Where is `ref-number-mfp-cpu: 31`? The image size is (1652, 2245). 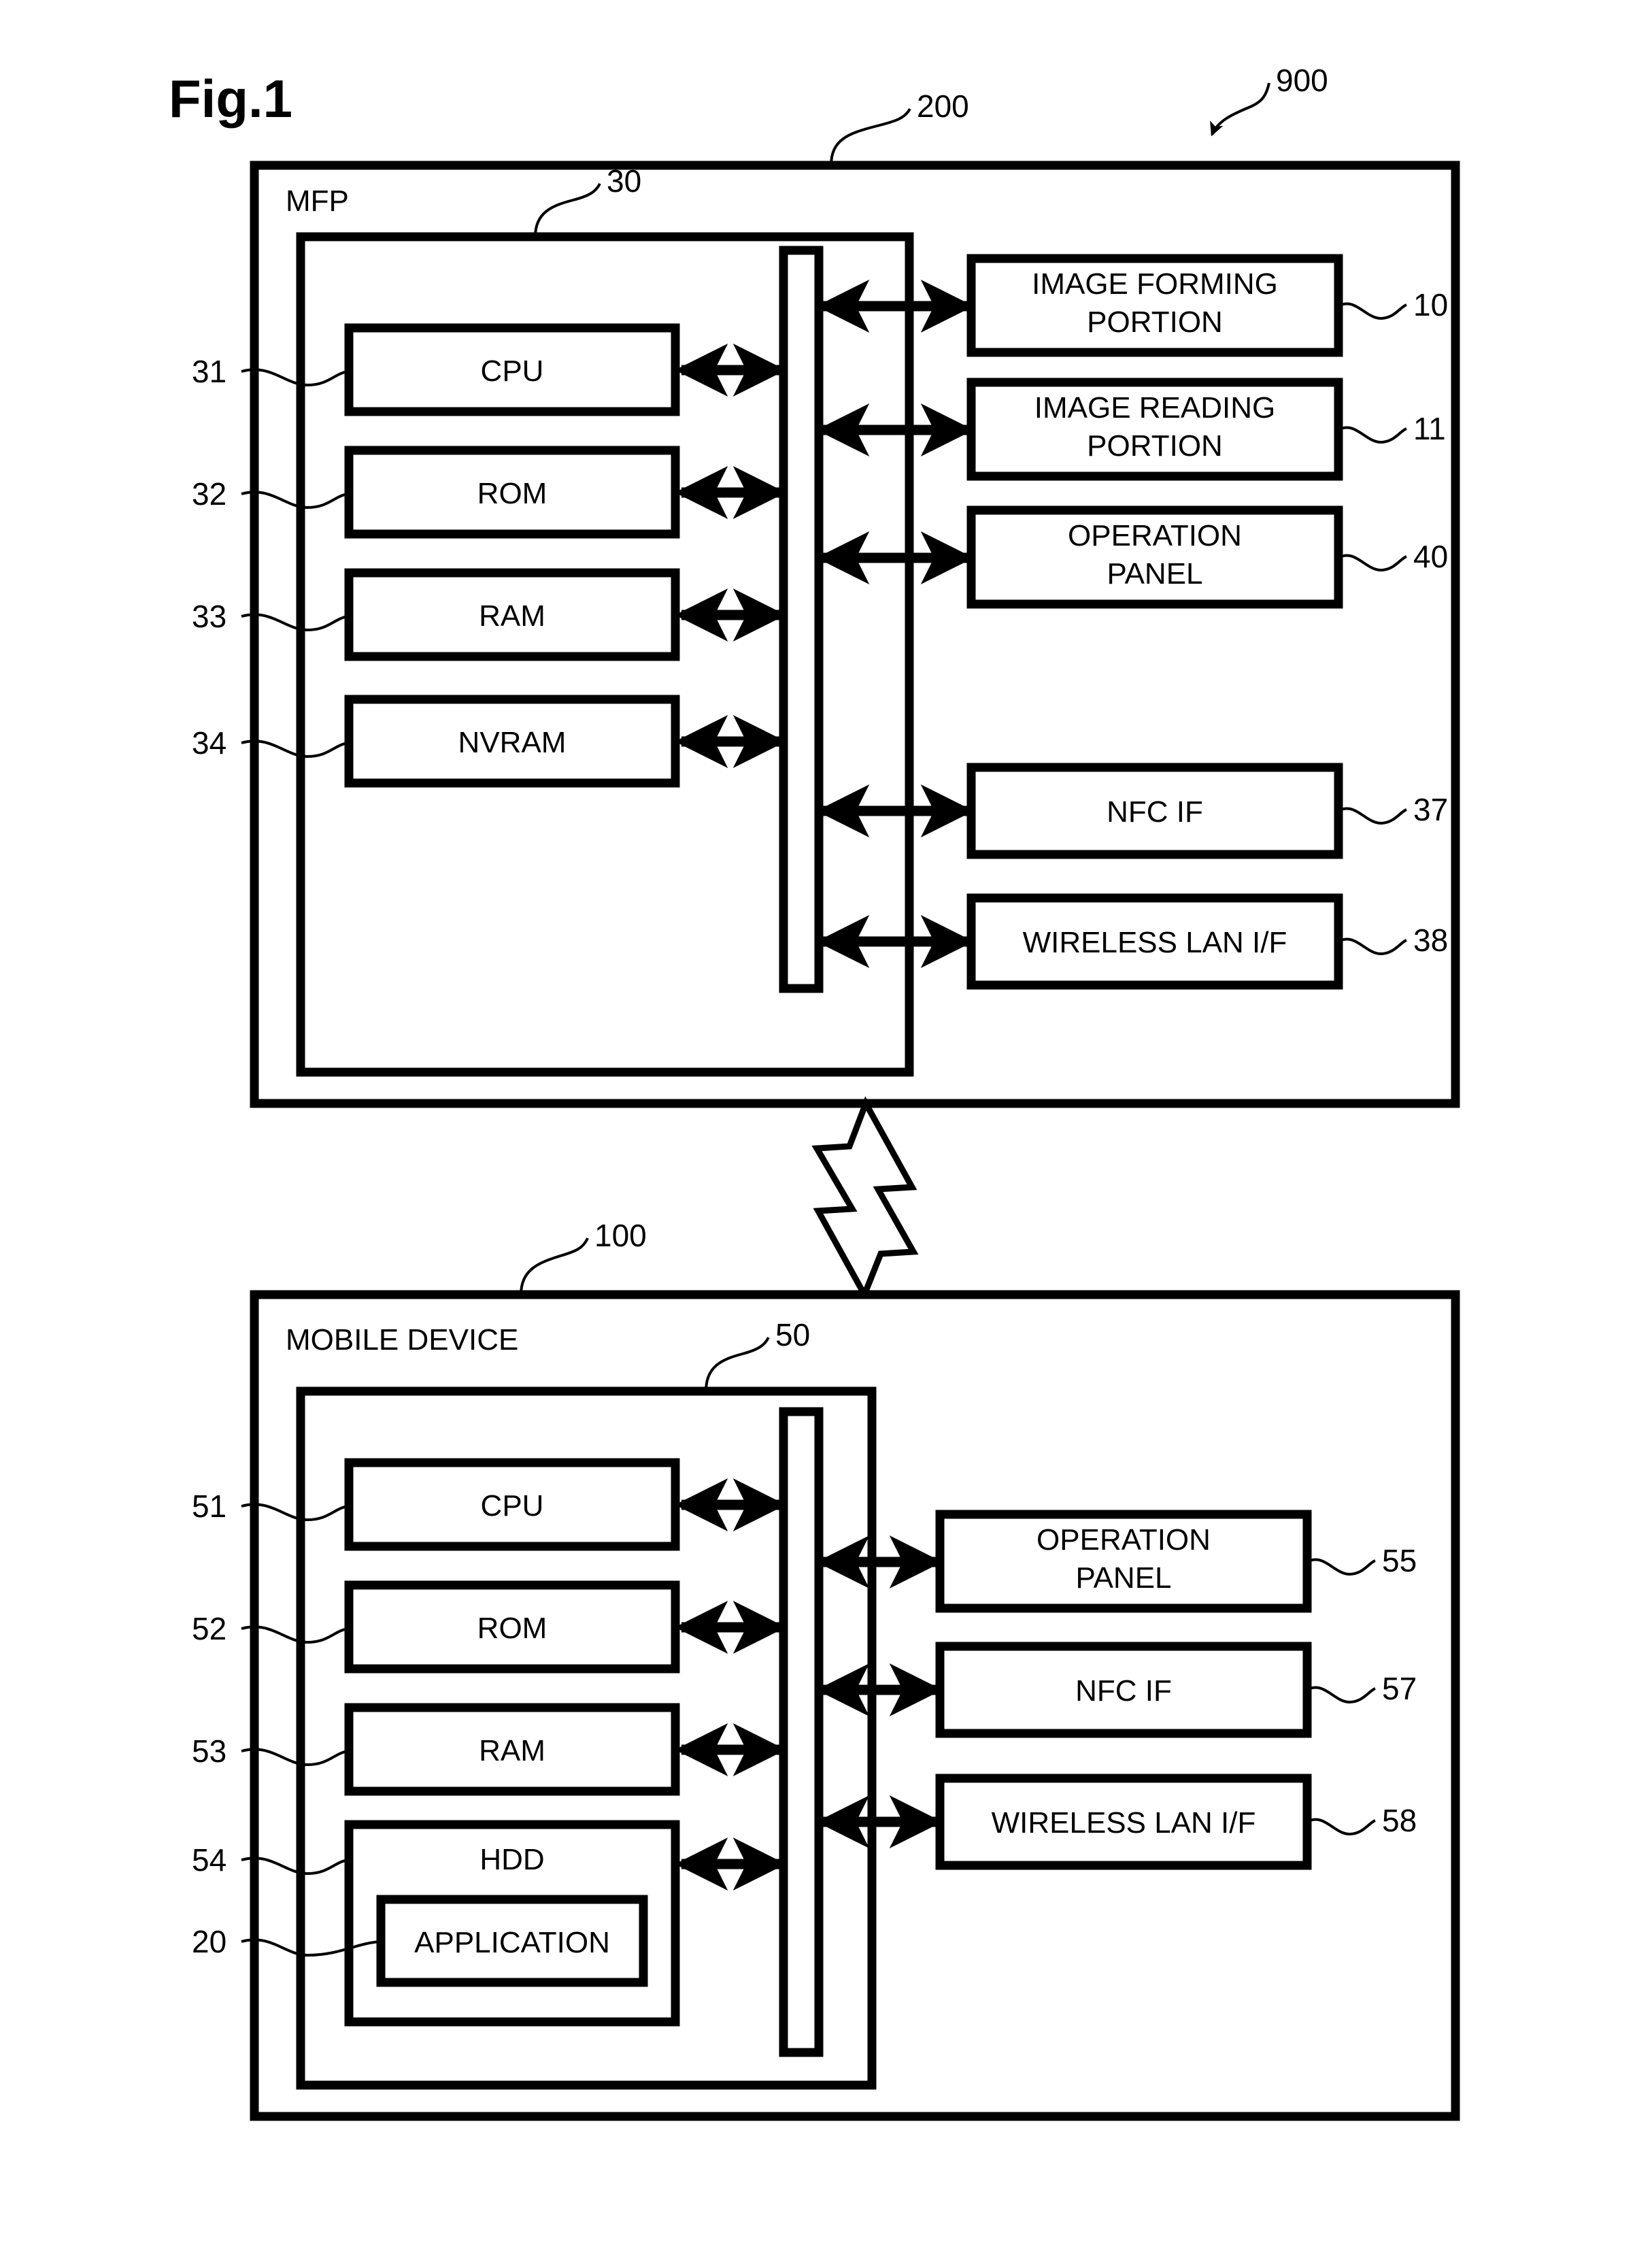
ref-number-mfp-cpu: 31 is located at coordinates (209, 372).